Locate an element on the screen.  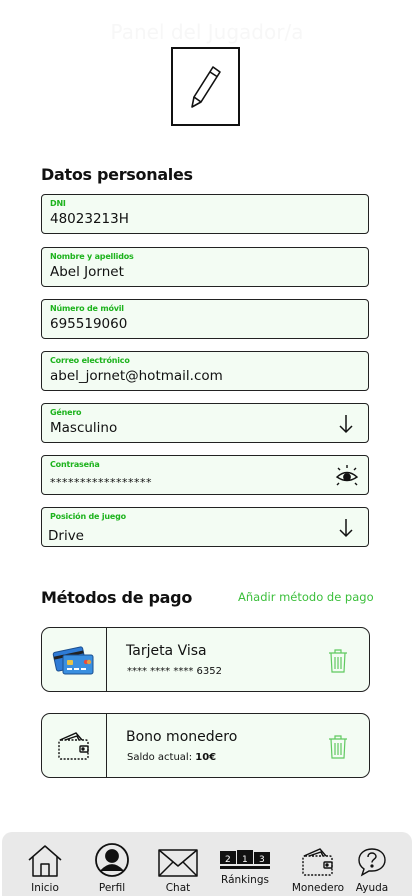
dni-label: DNI is located at coordinates (58, 203).